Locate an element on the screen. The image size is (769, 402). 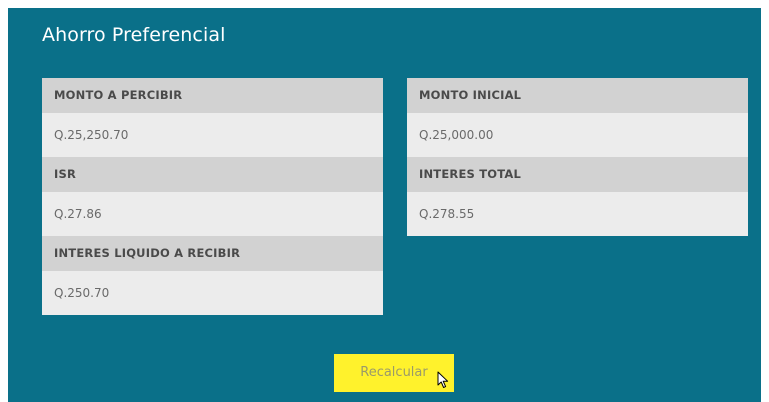
panel-title: Ahorro Preferencial is located at coordinates (134, 35).